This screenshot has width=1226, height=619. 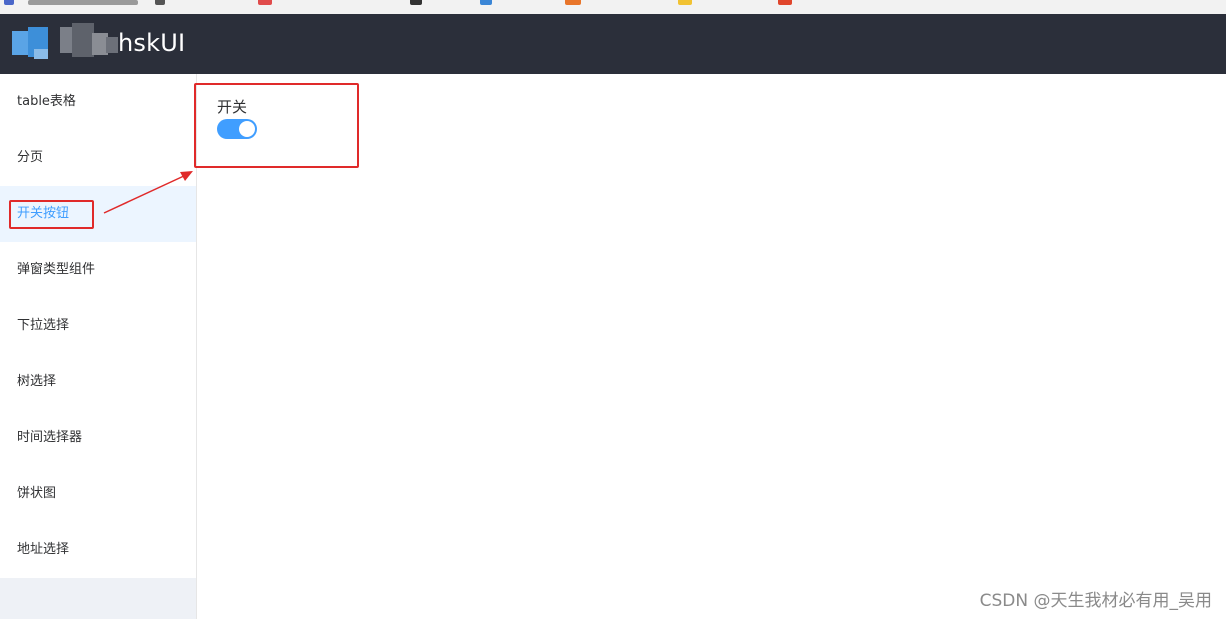 What do you see at coordinates (1095, 601) in the screenshot?
I see `watermark: CSDN @天生我材必有用_吴用` at bounding box center [1095, 601].